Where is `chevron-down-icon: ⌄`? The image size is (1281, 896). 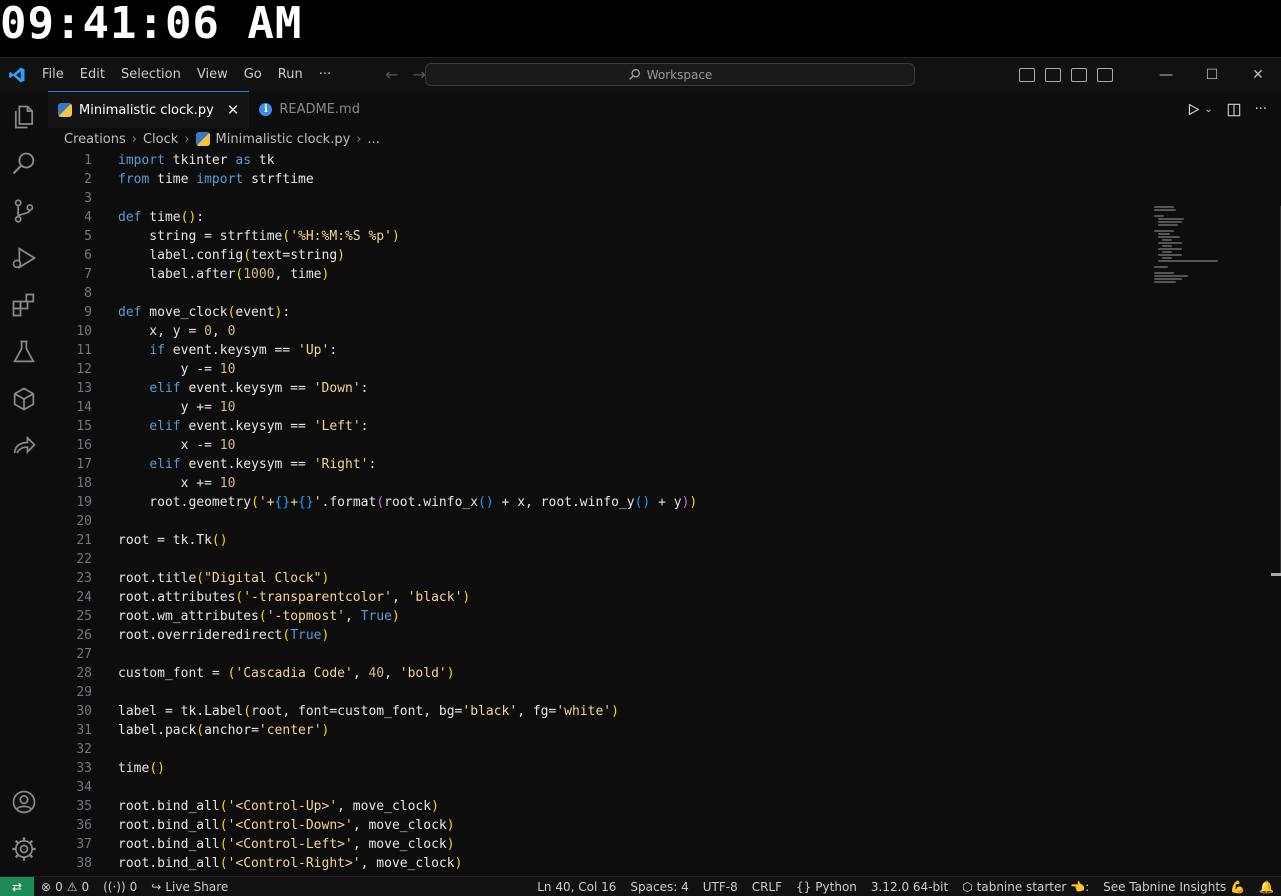 chevron-down-icon: ⌄ is located at coordinates (1208, 109).